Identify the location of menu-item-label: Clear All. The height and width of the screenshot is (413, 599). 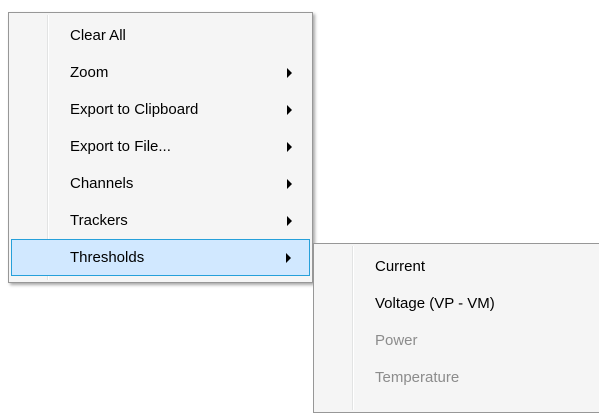
(98, 35).